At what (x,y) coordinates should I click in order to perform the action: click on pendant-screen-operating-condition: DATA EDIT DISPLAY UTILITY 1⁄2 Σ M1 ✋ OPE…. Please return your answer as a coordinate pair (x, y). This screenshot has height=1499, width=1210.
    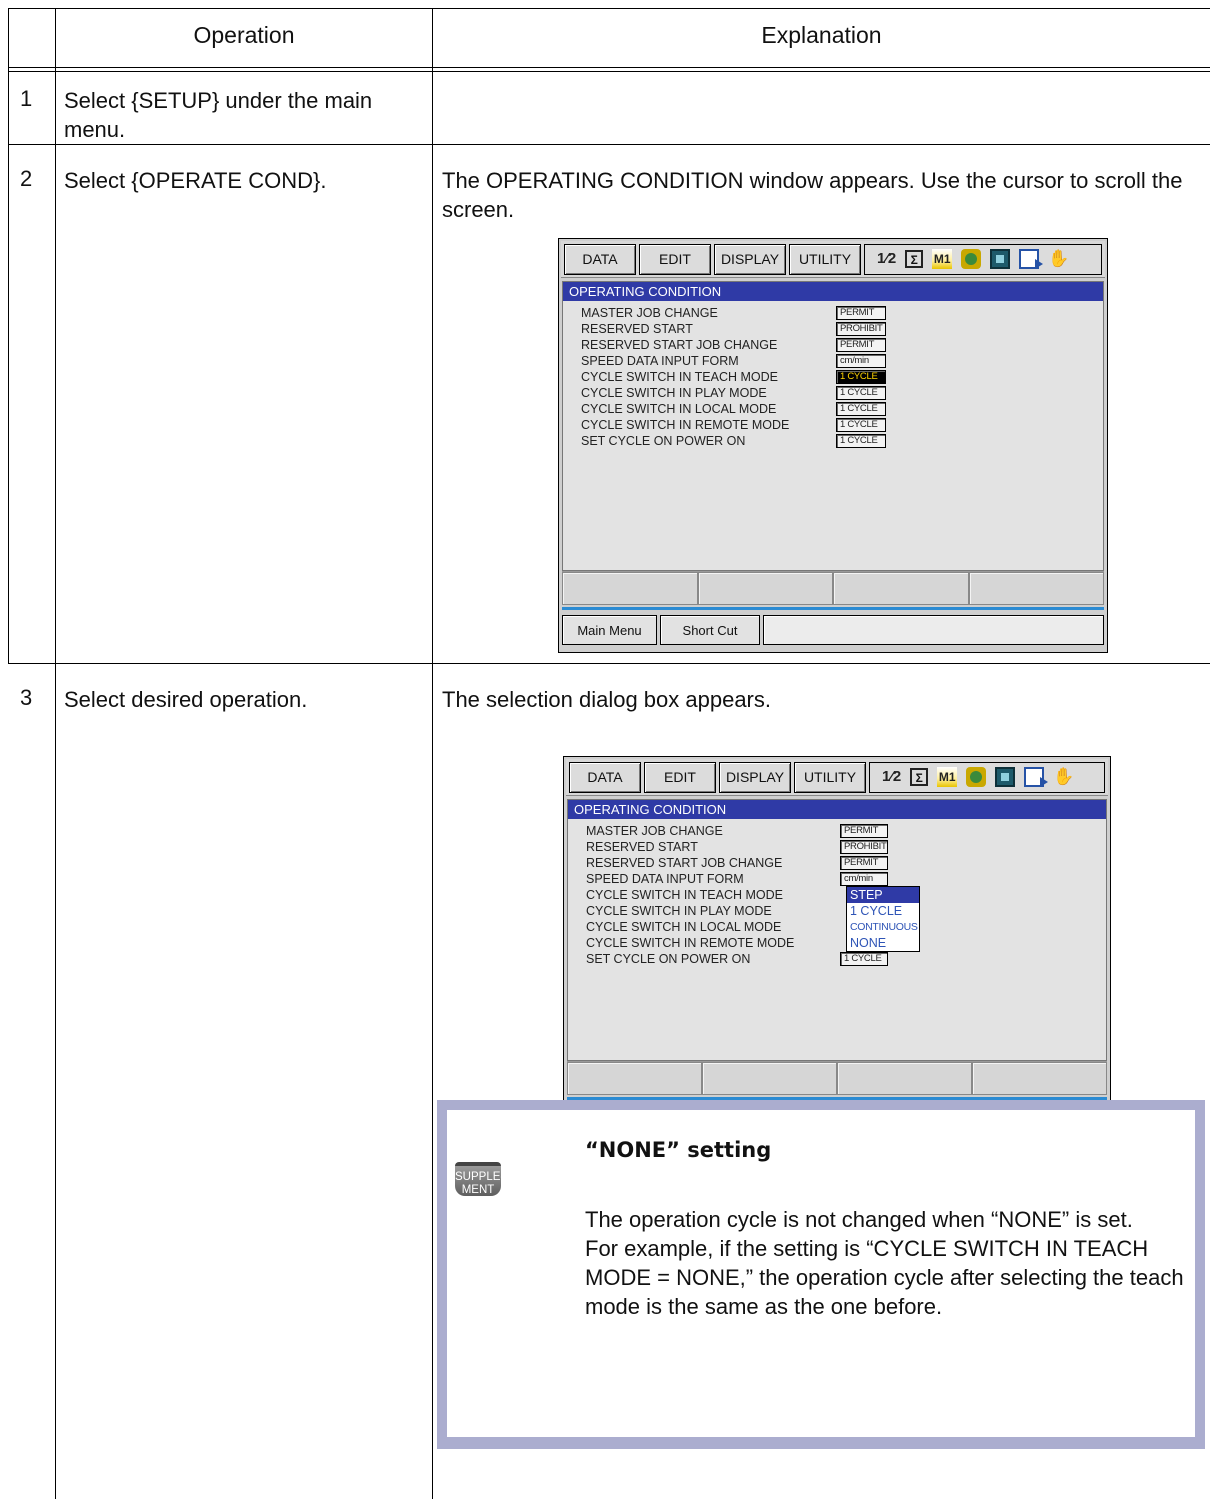
    Looking at the image, I should click on (833, 445).